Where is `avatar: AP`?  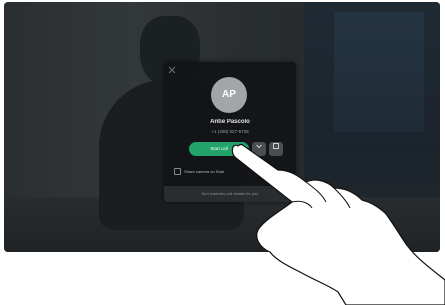 avatar: AP is located at coordinates (229, 95).